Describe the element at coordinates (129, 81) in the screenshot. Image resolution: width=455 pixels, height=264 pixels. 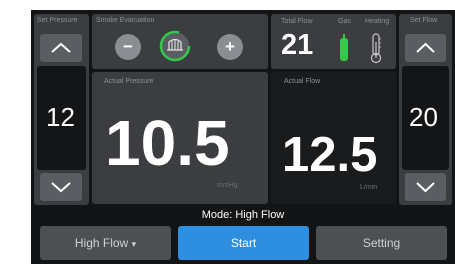
I see `actual-pressure-label: Actual Pressure` at that location.